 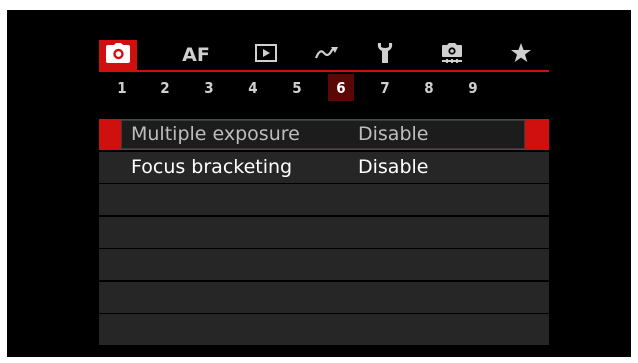 I want to click on menu-item-focus-bracketing: Focus bracketing Disable, so click(x=324, y=167).